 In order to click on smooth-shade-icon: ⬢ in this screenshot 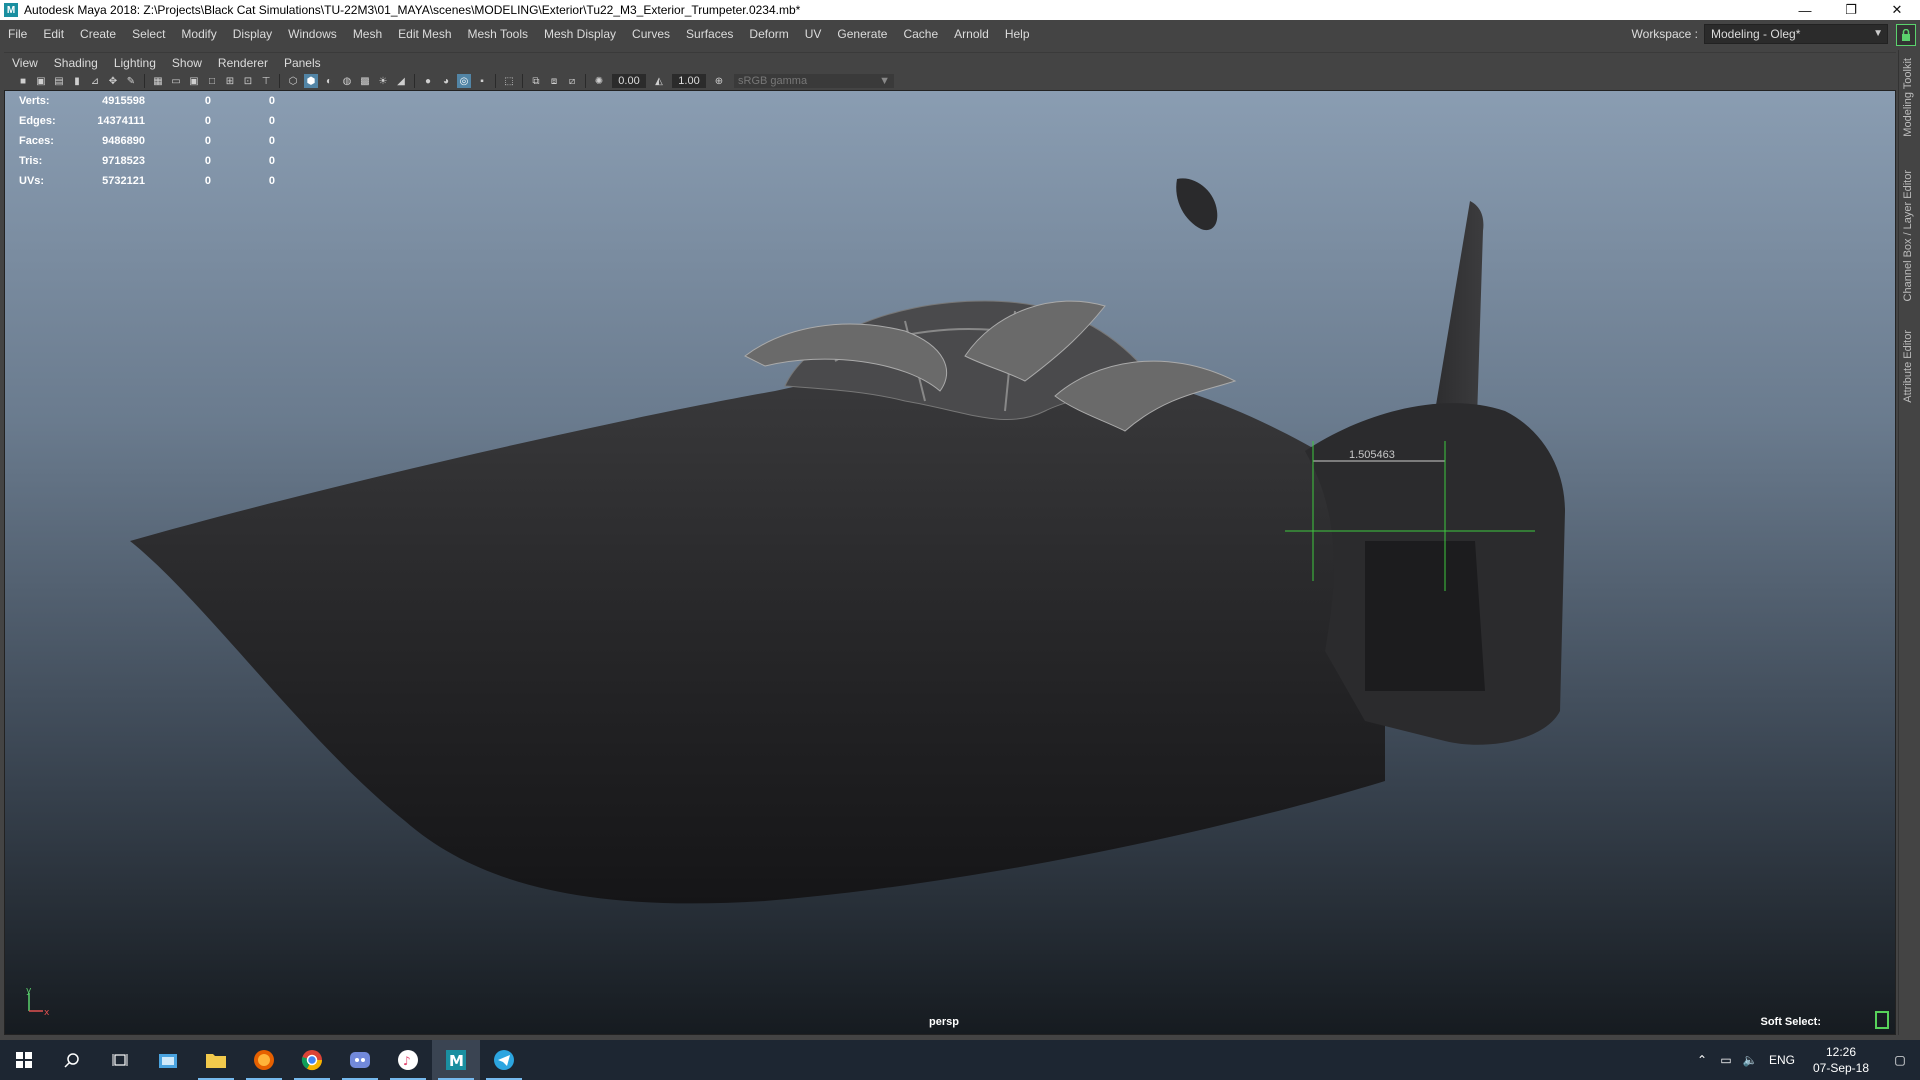, I will do `click(311, 81)`.